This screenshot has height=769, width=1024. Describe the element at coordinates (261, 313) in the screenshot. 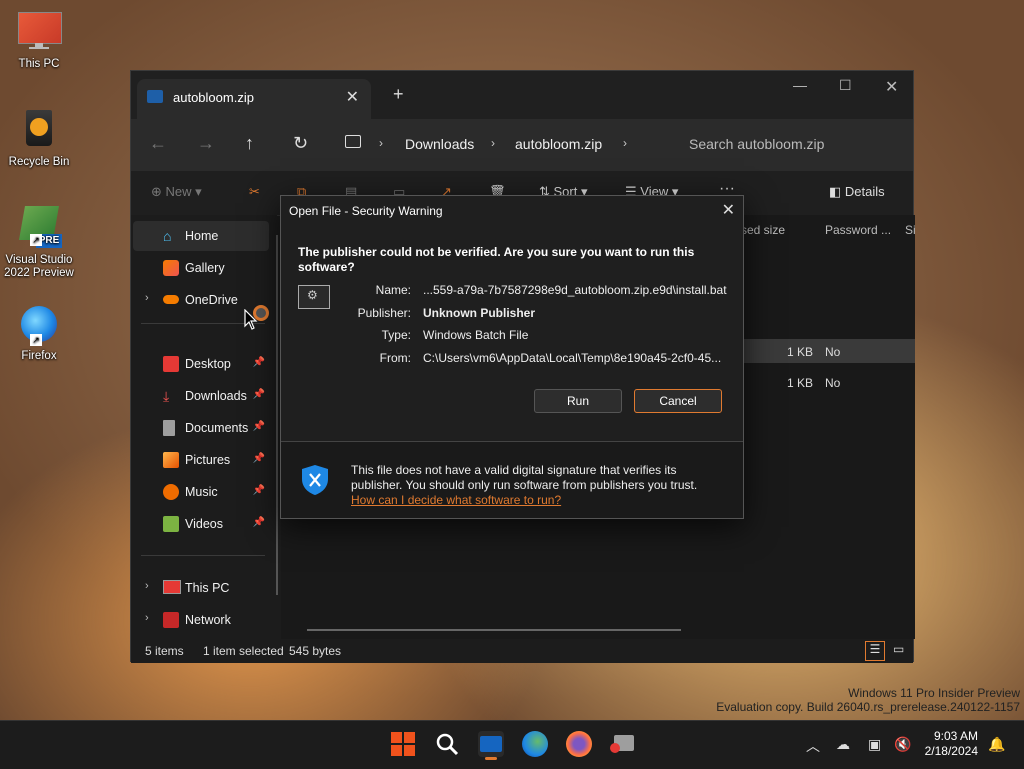

I see `busy-spinner-icon` at that location.